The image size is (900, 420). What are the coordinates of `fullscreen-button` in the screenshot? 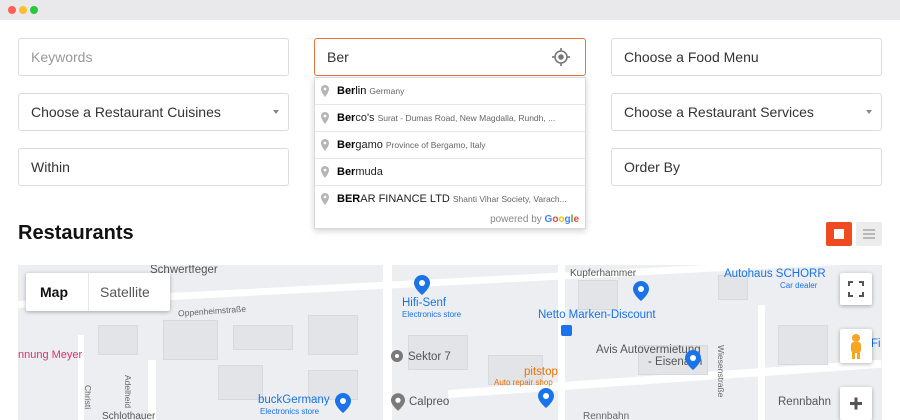 It's located at (856, 289).